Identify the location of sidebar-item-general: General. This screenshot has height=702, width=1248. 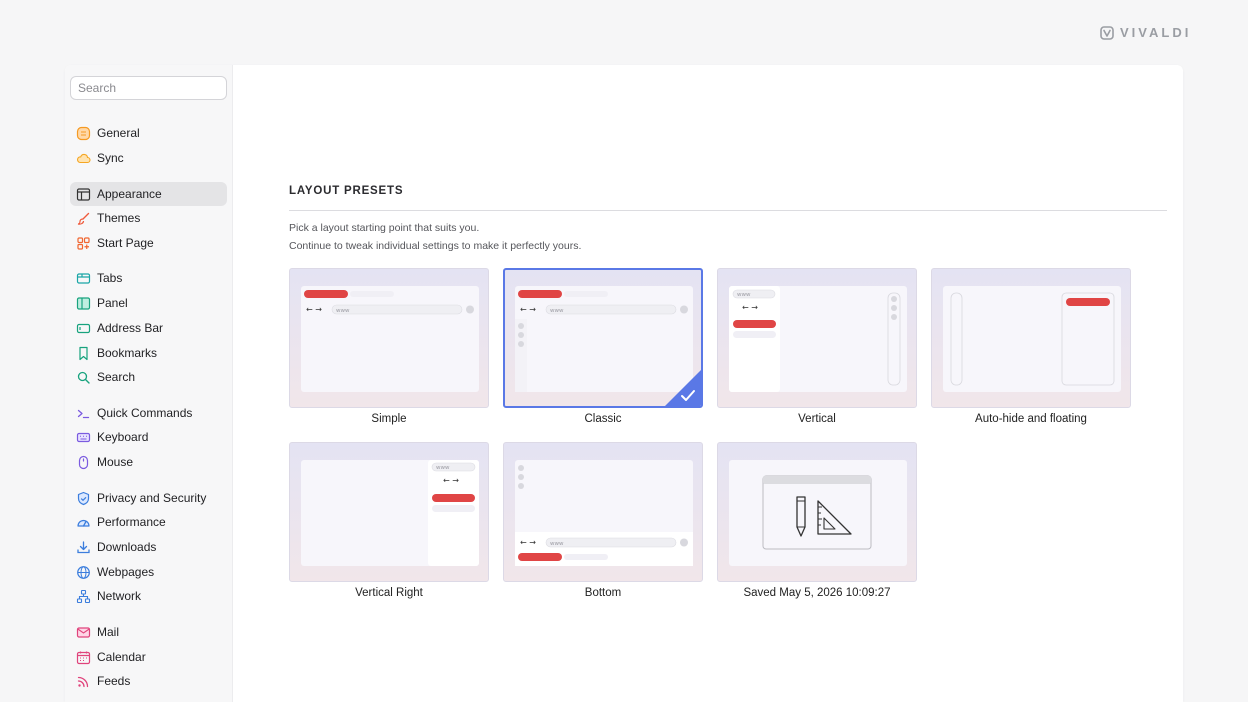
(148, 133).